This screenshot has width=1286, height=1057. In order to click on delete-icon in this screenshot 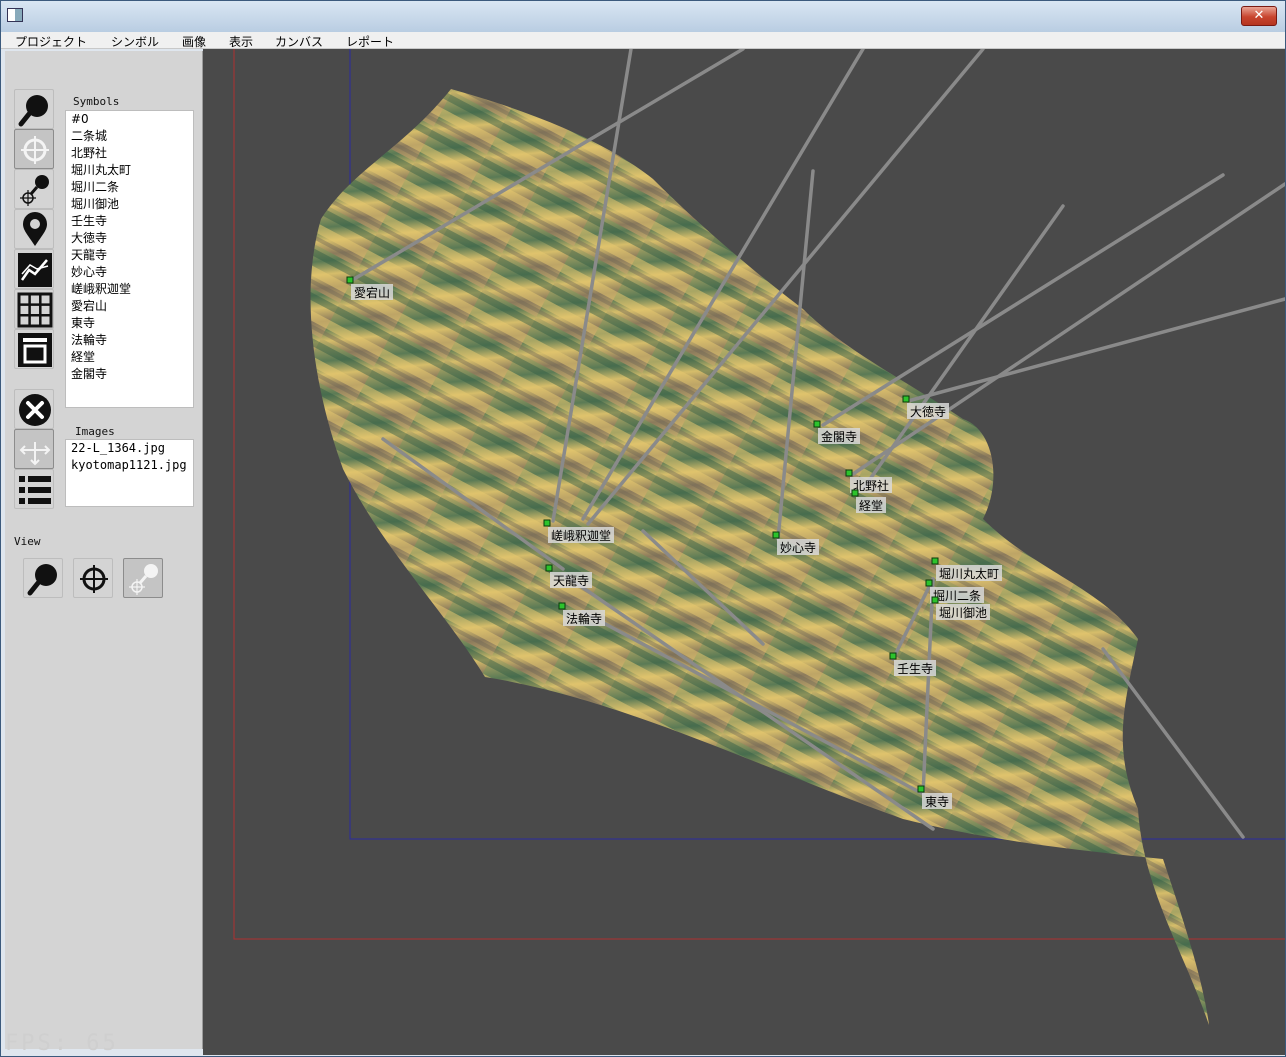, I will do `click(35, 410)`.